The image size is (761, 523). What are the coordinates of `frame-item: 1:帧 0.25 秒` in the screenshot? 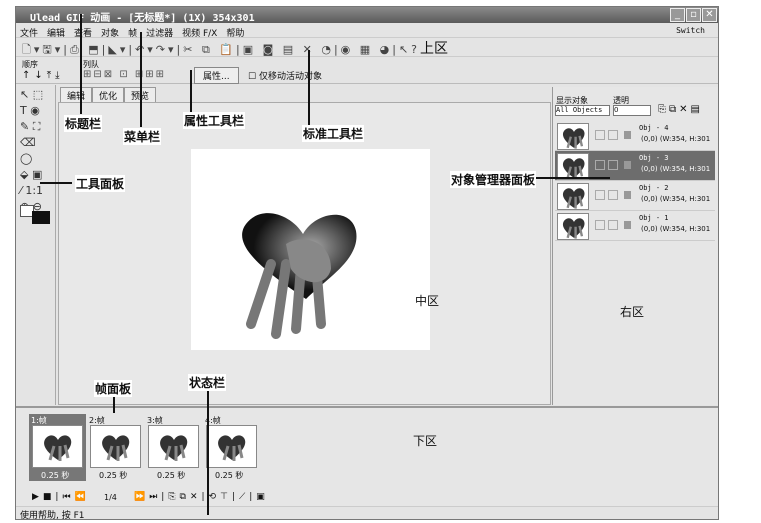 It's located at (57, 447).